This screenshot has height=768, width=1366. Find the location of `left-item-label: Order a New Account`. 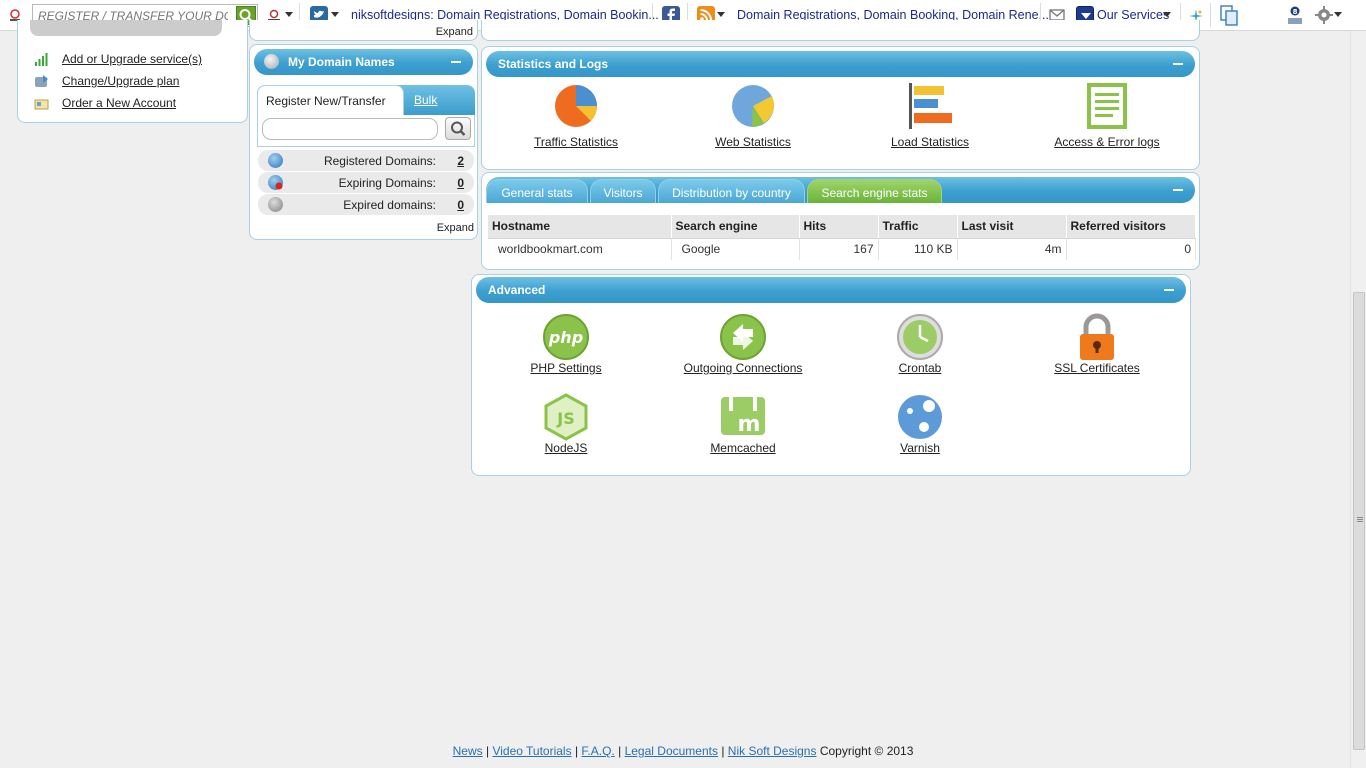

left-item-label: Order a New Account is located at coordinates (119, 103).